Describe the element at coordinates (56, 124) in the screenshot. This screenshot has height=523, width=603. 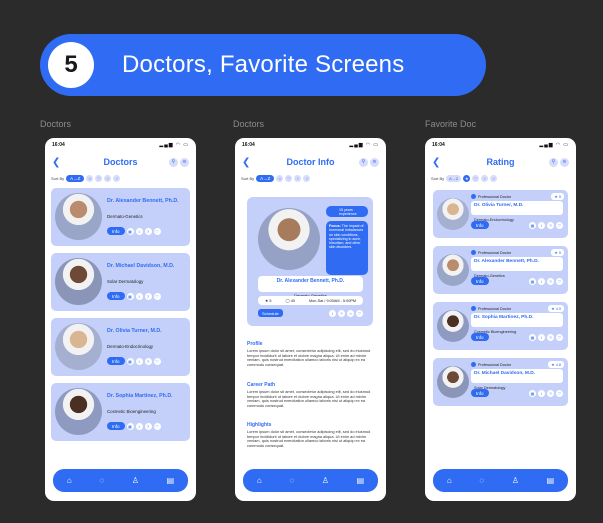
I see `caption-doctors-1: Doctors` at that location.